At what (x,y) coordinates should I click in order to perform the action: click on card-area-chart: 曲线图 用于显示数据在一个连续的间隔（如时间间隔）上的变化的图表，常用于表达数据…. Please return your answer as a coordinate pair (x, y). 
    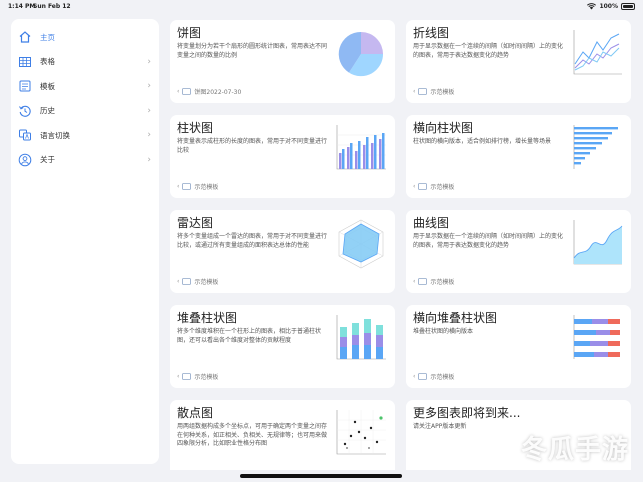
    Looking at the image, I should click on (518, 251).